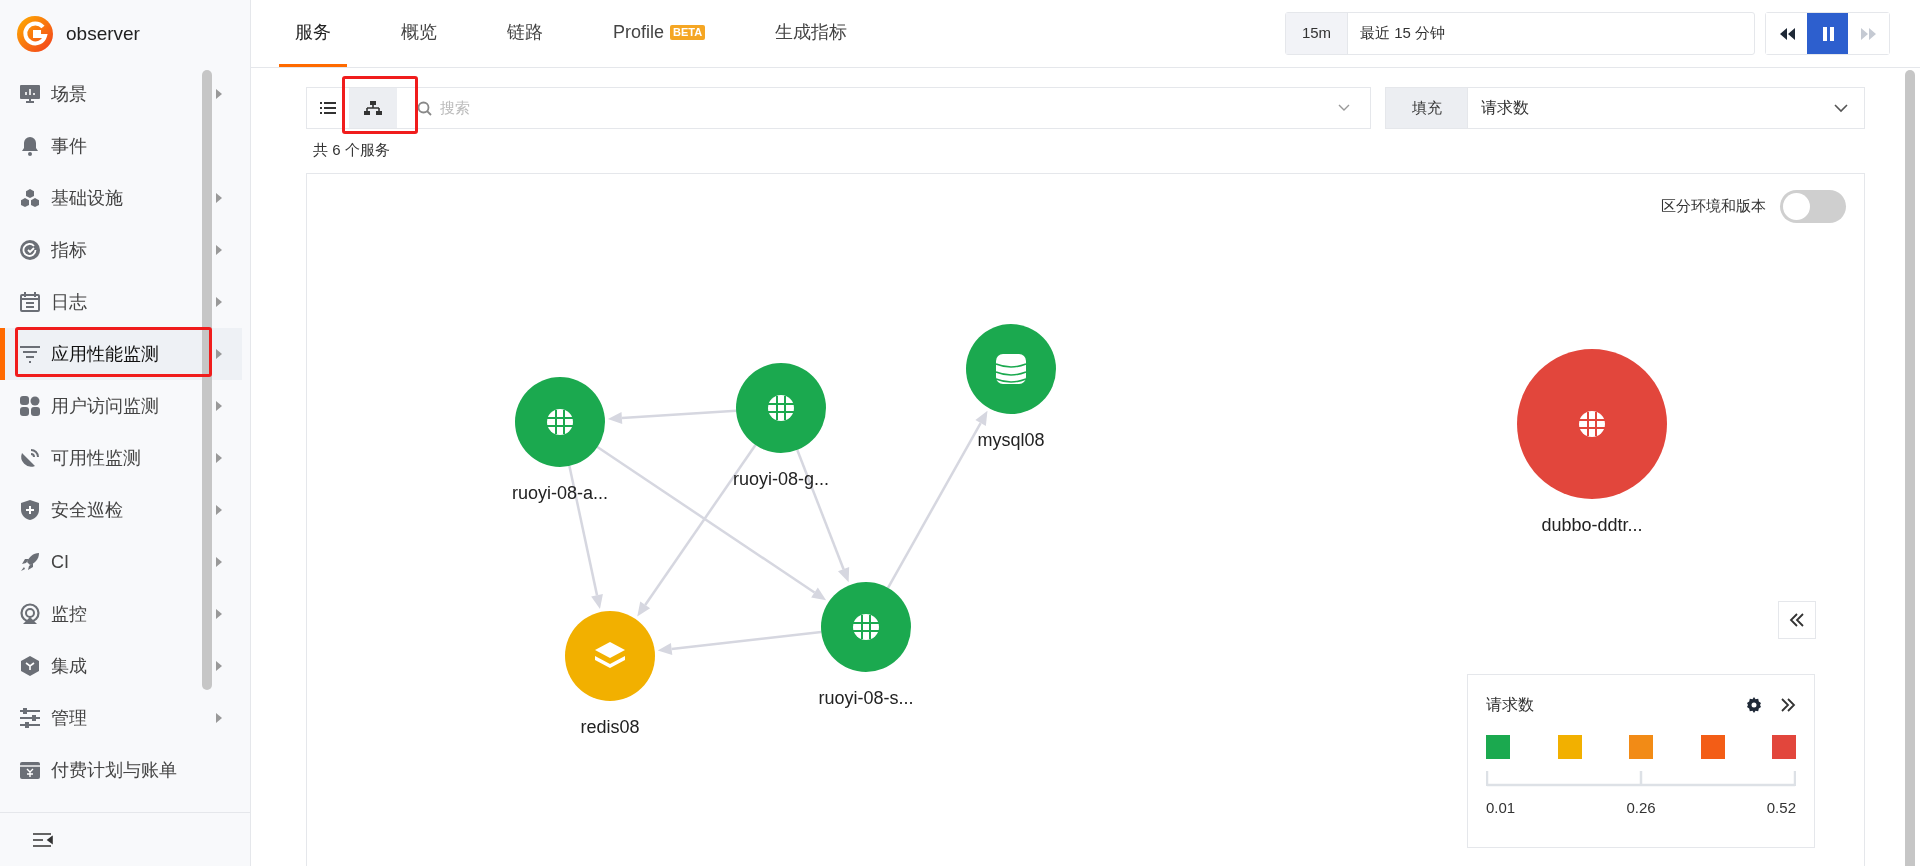 This screenshot has width=1920, height=866. I want to click on fill-select: 填充 请求数, so click(1625, 108).